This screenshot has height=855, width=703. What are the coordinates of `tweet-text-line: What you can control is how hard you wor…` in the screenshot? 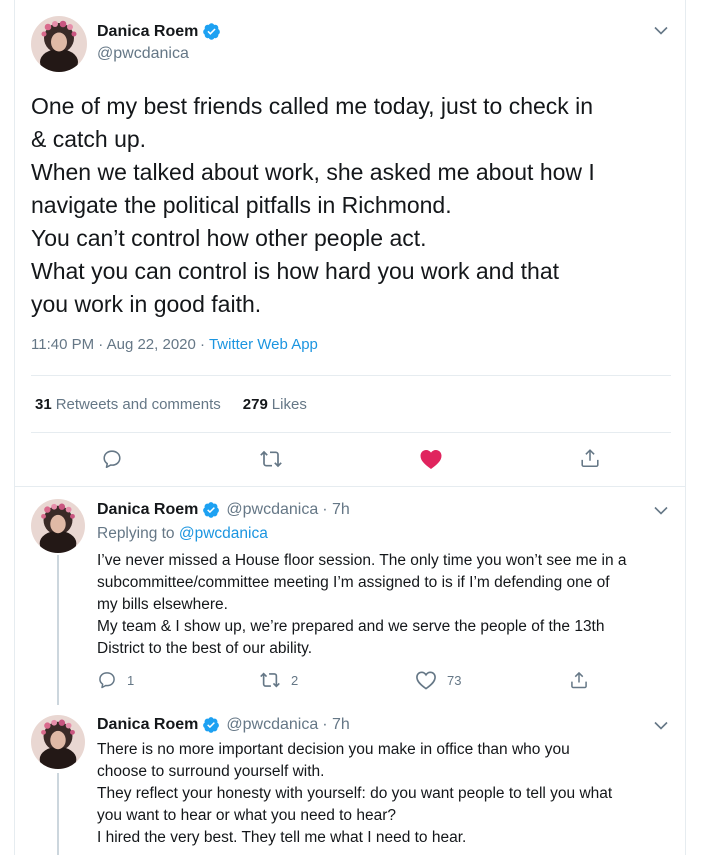 It's located at (295, 271).